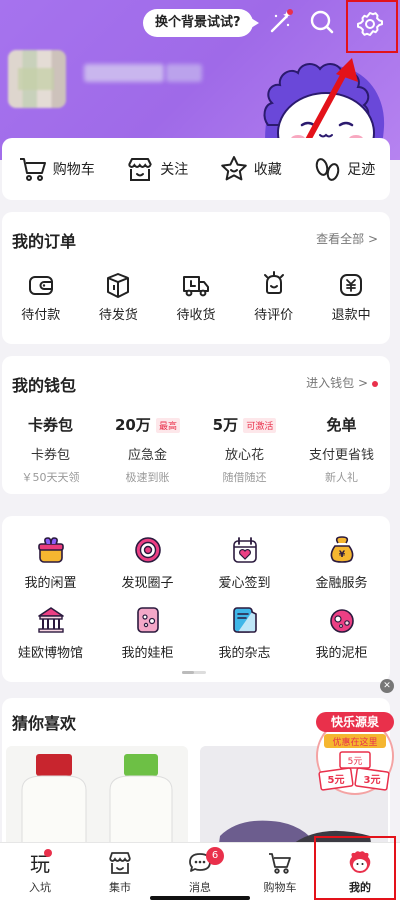 The height and width of the screenshot is (902, 400). What do you see at coordinates (147, 455) in the screenshot?
I see `wallet-emergency-name: 应急金` at bounding box center [147, 455].